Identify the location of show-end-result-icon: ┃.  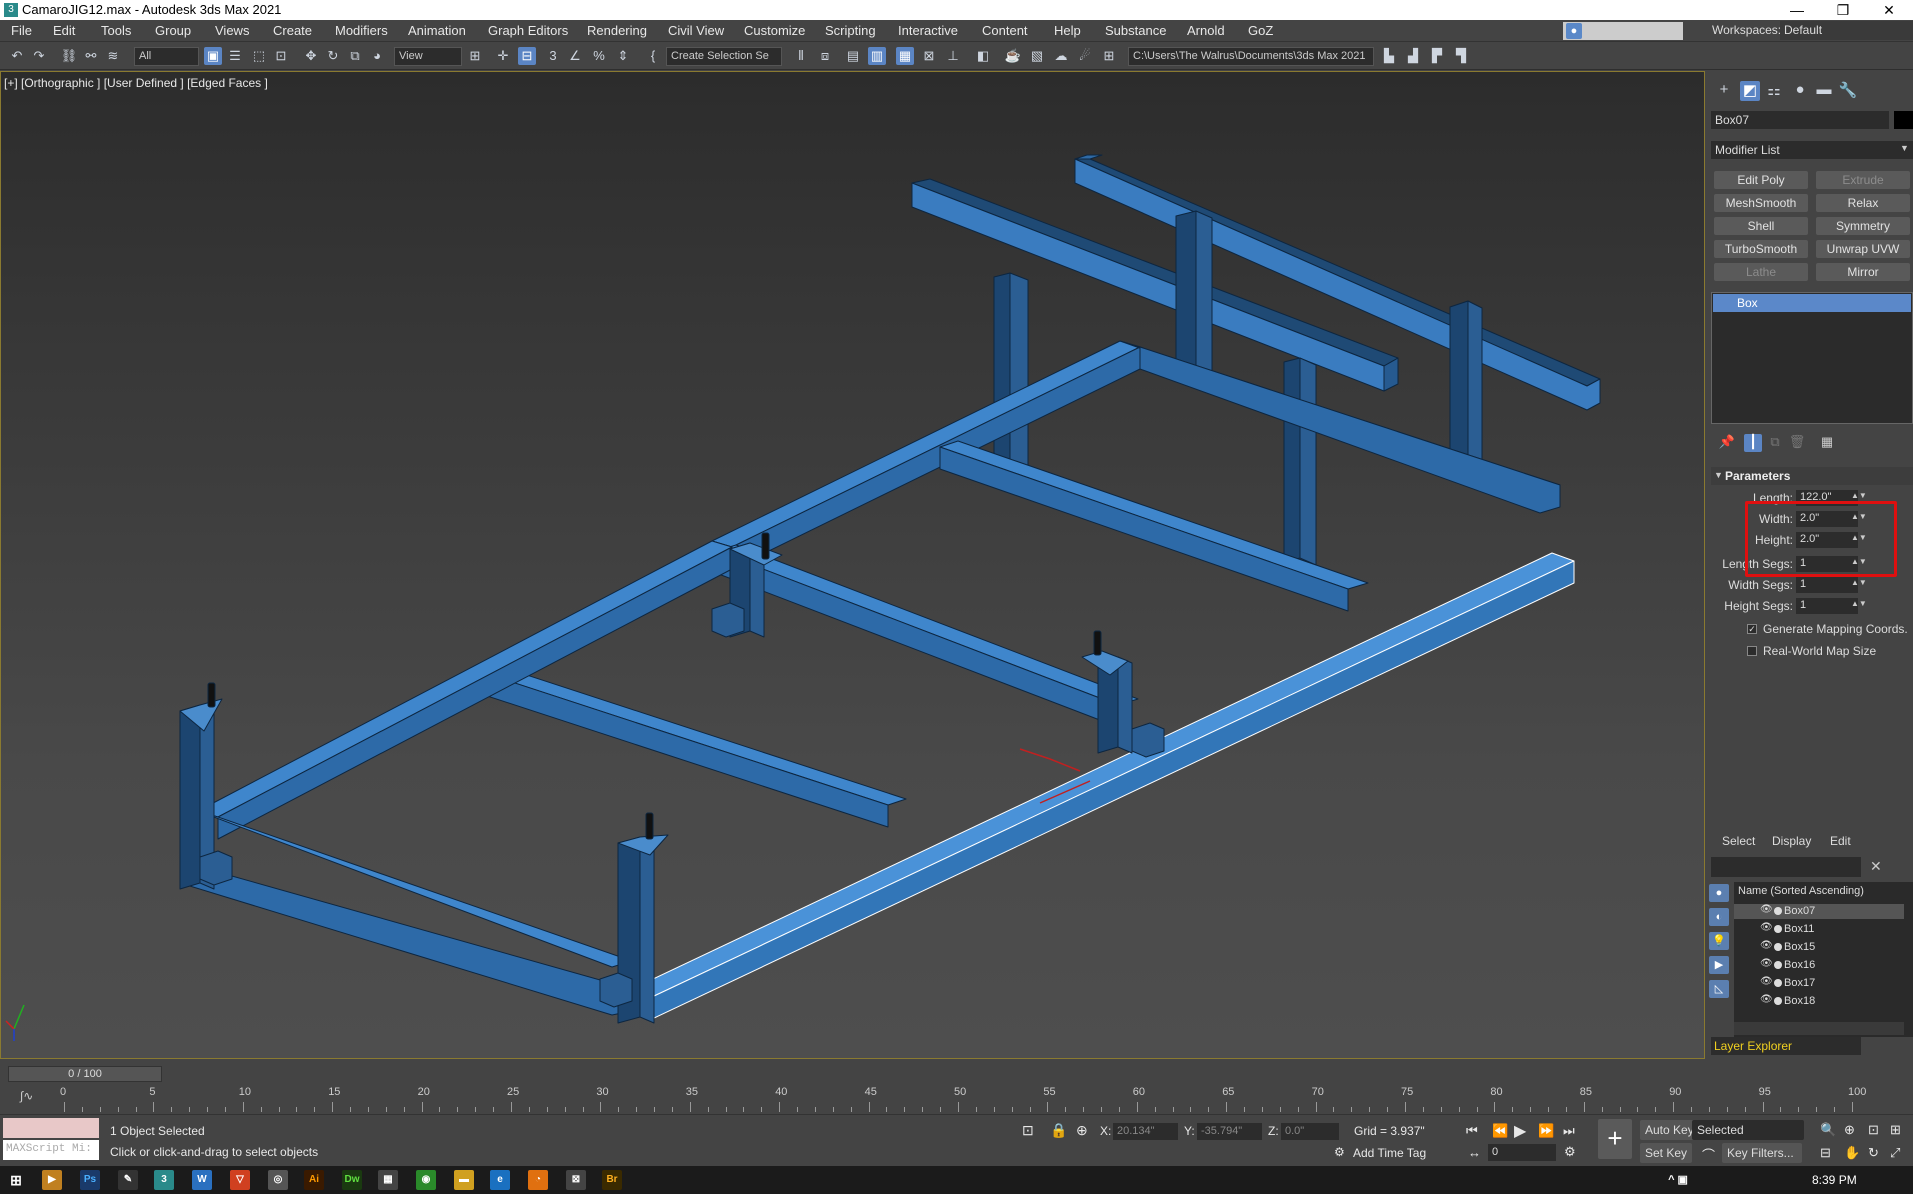
(1753, 443).